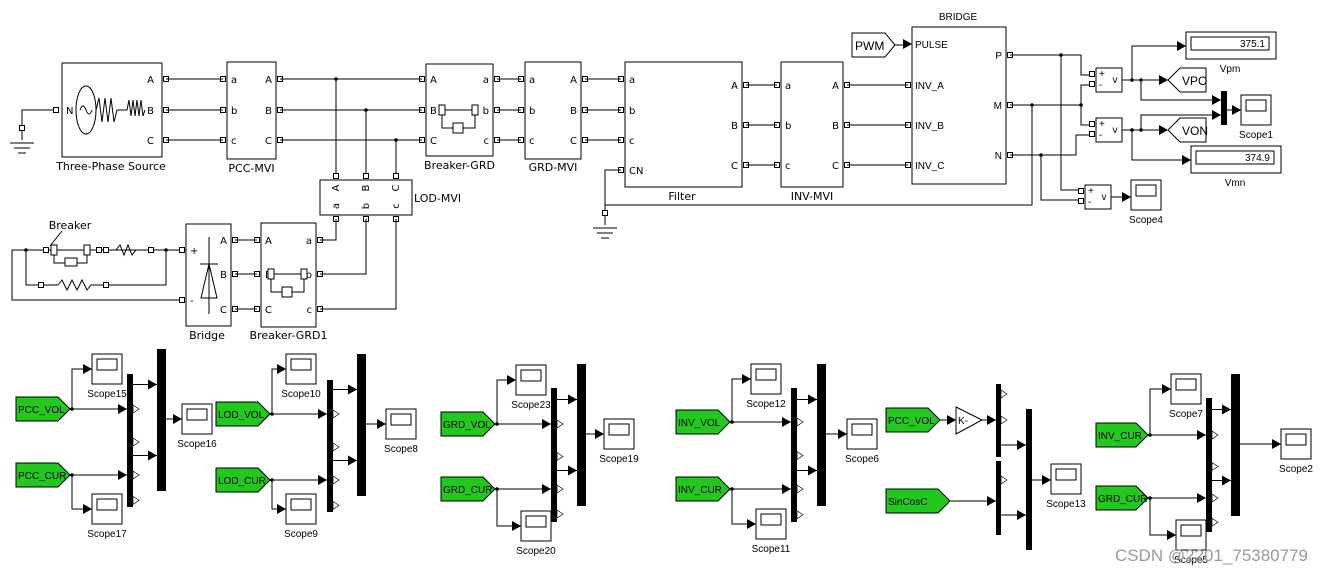  Describe the element at coordinates (43, 475) in the screenshot. I see `goto-tag-1-b: PCC_CUR` at that location.